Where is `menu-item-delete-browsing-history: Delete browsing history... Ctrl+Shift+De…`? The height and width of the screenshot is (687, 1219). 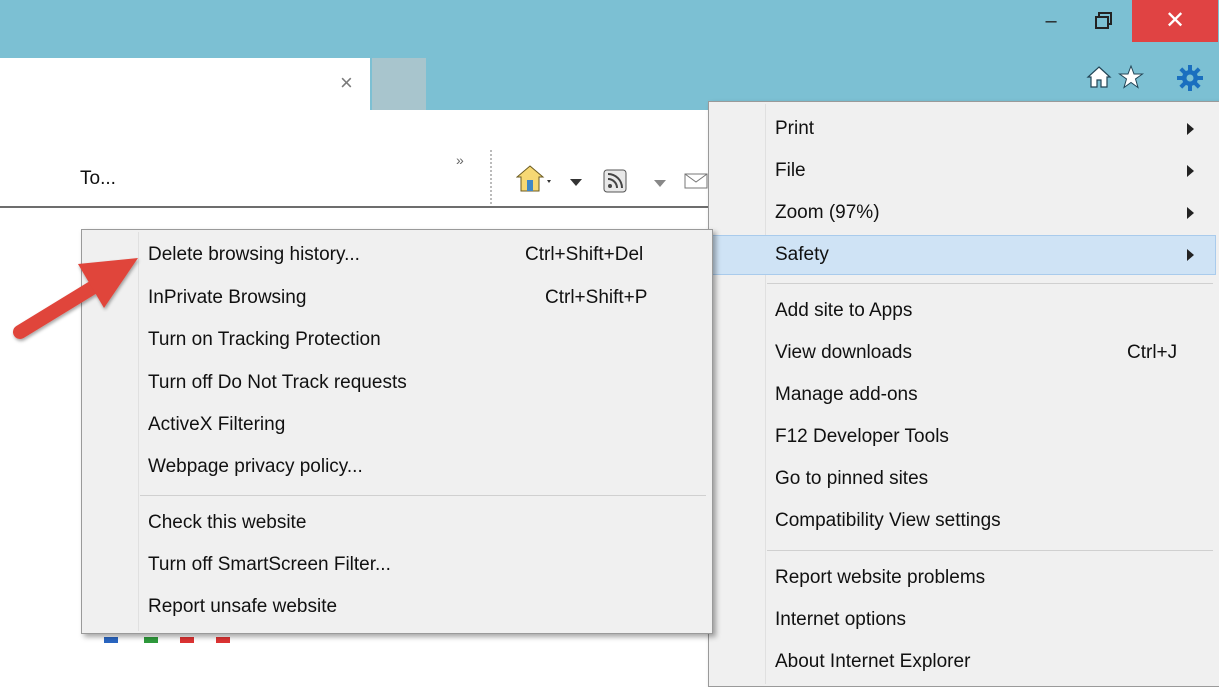
menu-item-delete-browsing-history: Delete browsing history... Ctrl+Shift+De… is located at coordinates (396, 255).